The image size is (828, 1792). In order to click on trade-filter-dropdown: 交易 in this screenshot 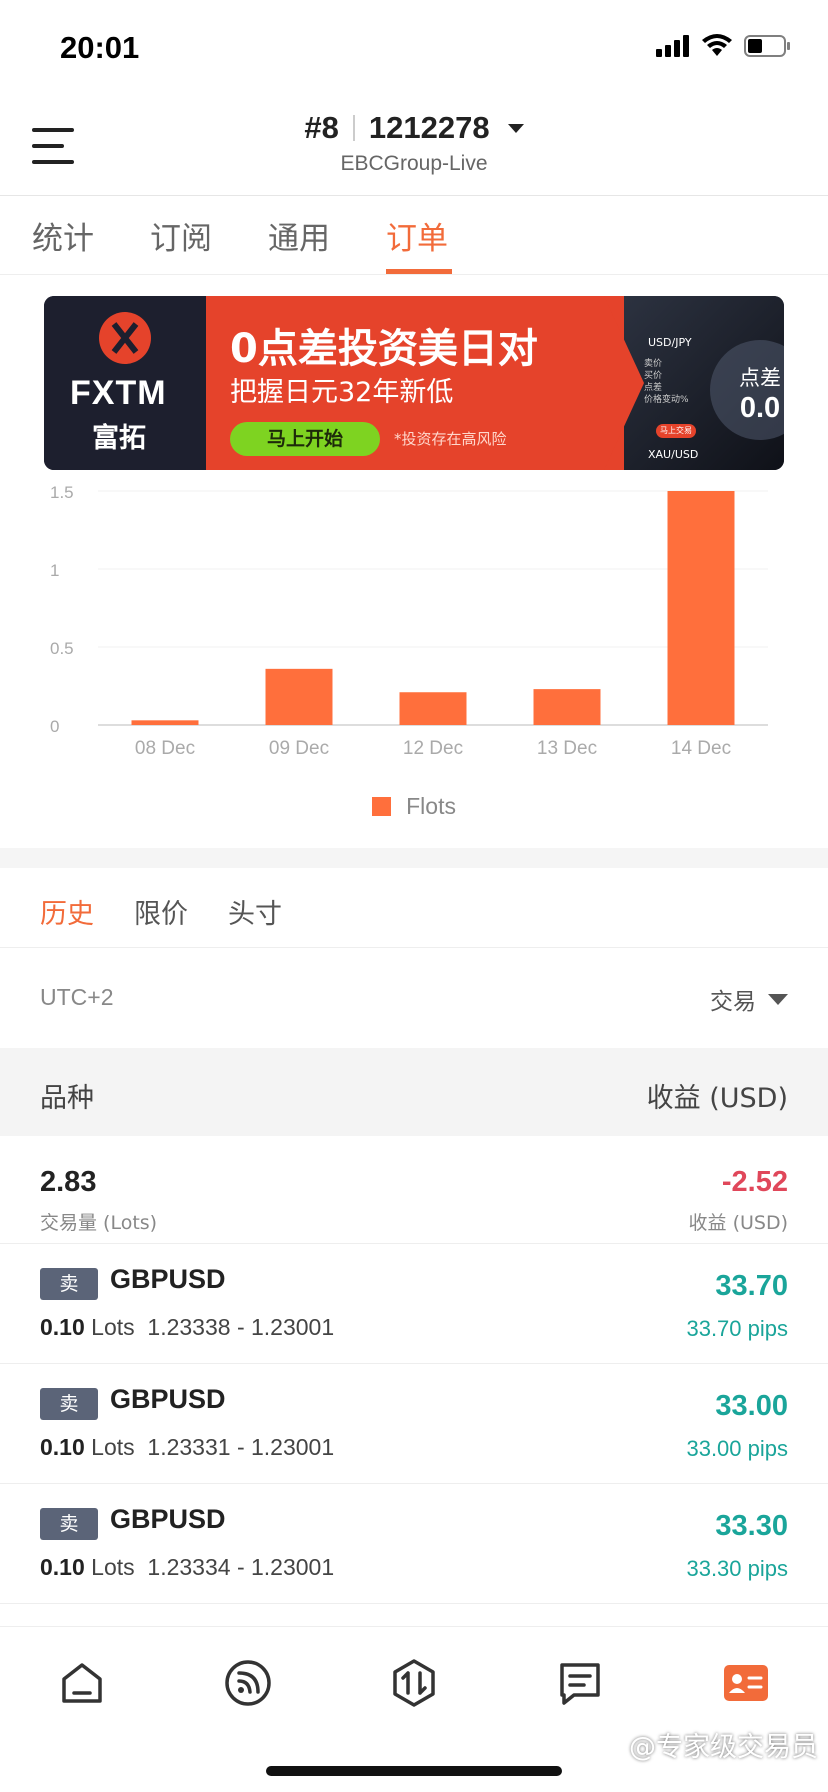, I will do `click(749, 999)`.